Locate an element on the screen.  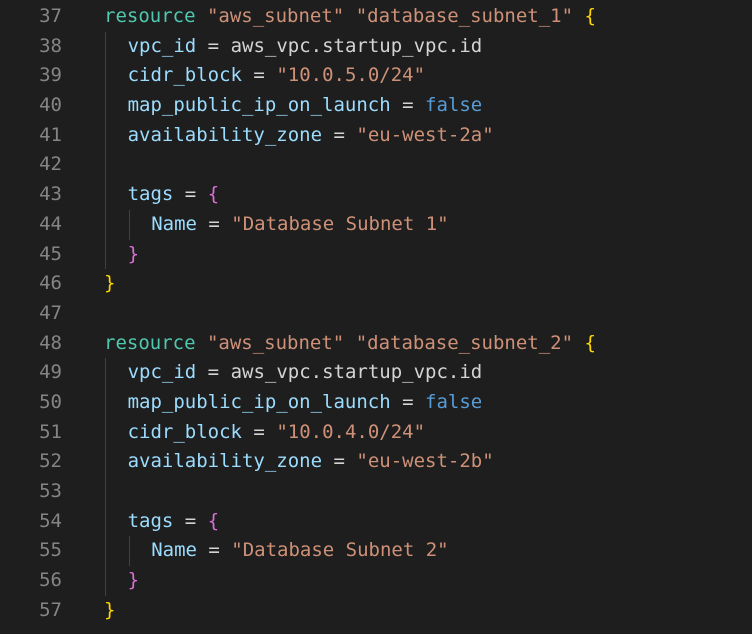
line-number: 52 is located at coordinates (50, 461).